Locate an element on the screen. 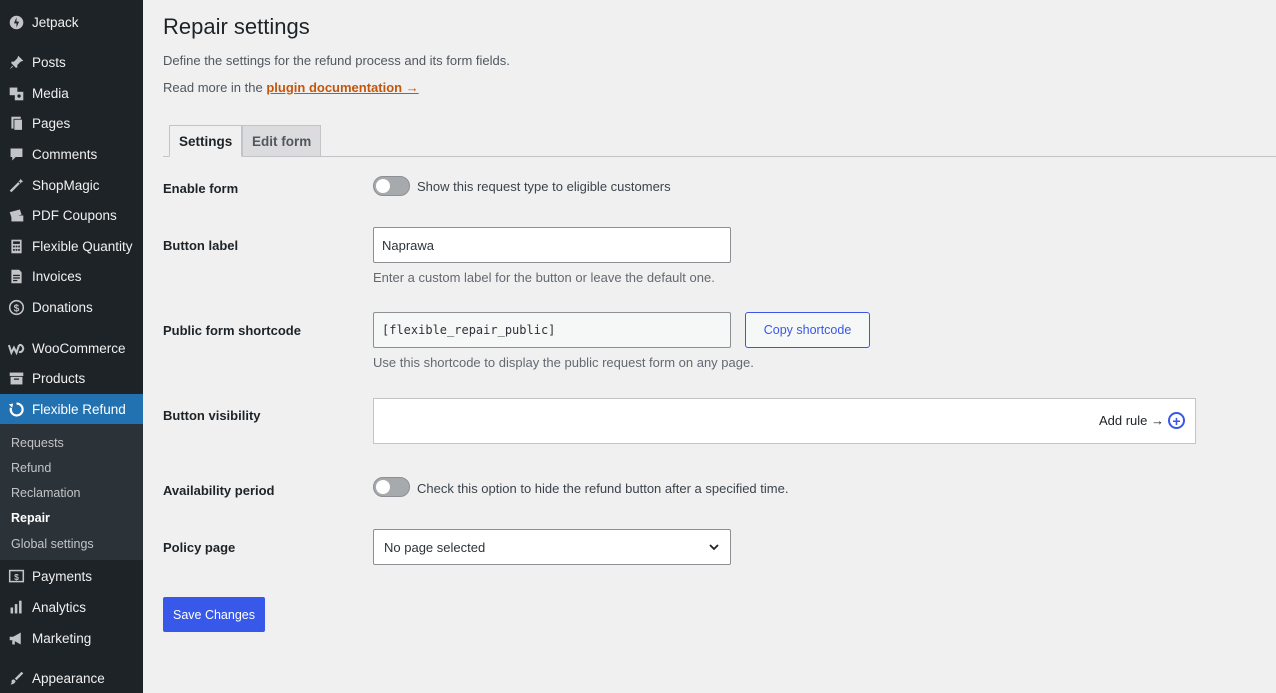  sidebar-item-label: Analytics is located at coordinates (59, 607).